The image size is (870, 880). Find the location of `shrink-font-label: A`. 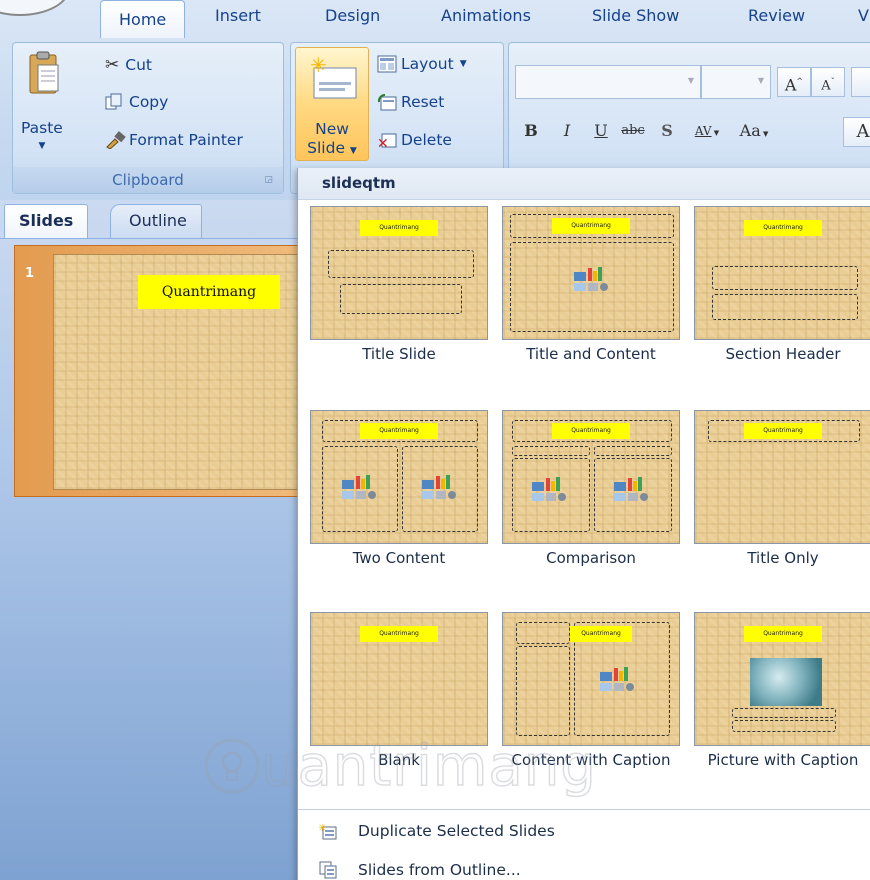

shrink-font-label: A is located at coordinates (826, 86).